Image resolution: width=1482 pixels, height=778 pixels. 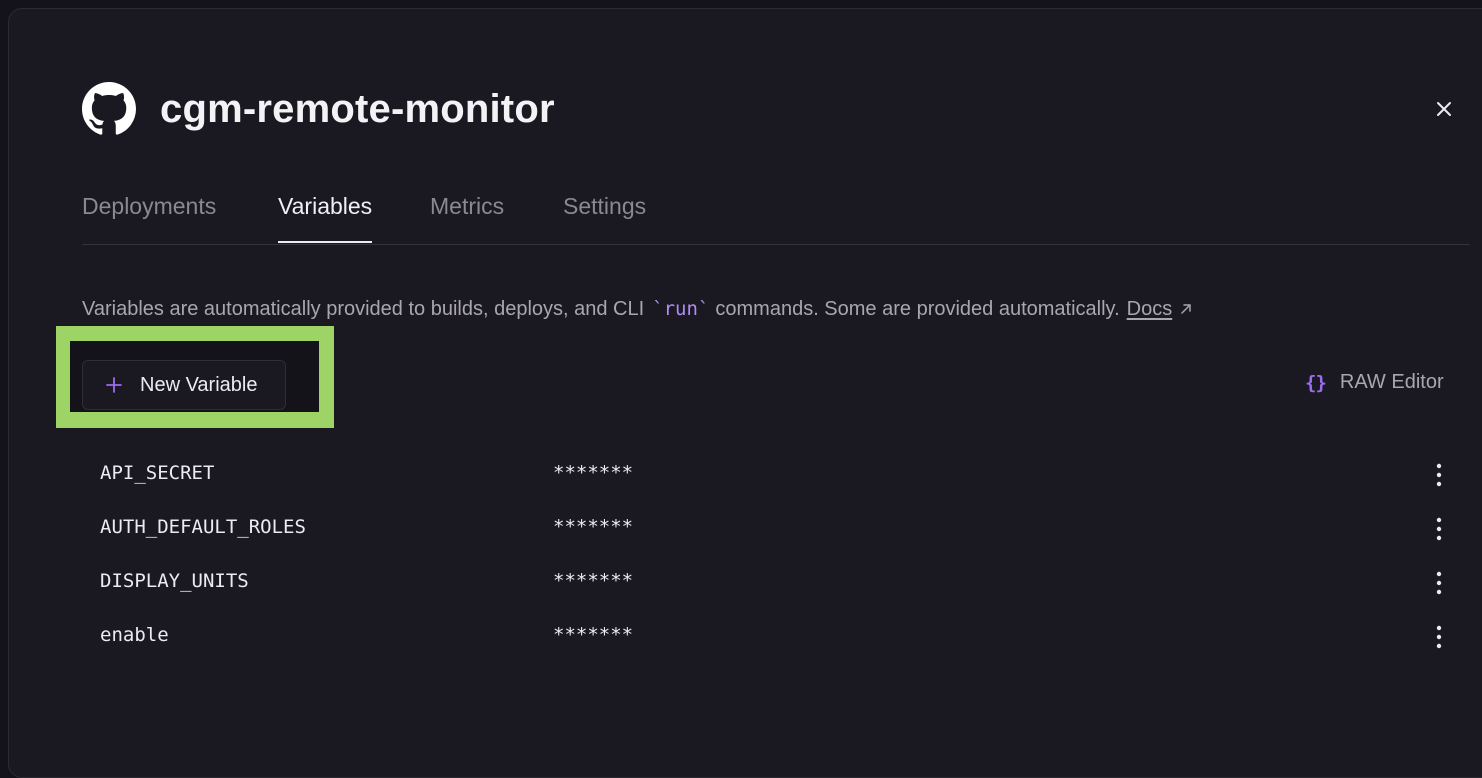 I want to click on variable-name: AUTH_DEFAULT_ROLES, so click(x=203, y=527).